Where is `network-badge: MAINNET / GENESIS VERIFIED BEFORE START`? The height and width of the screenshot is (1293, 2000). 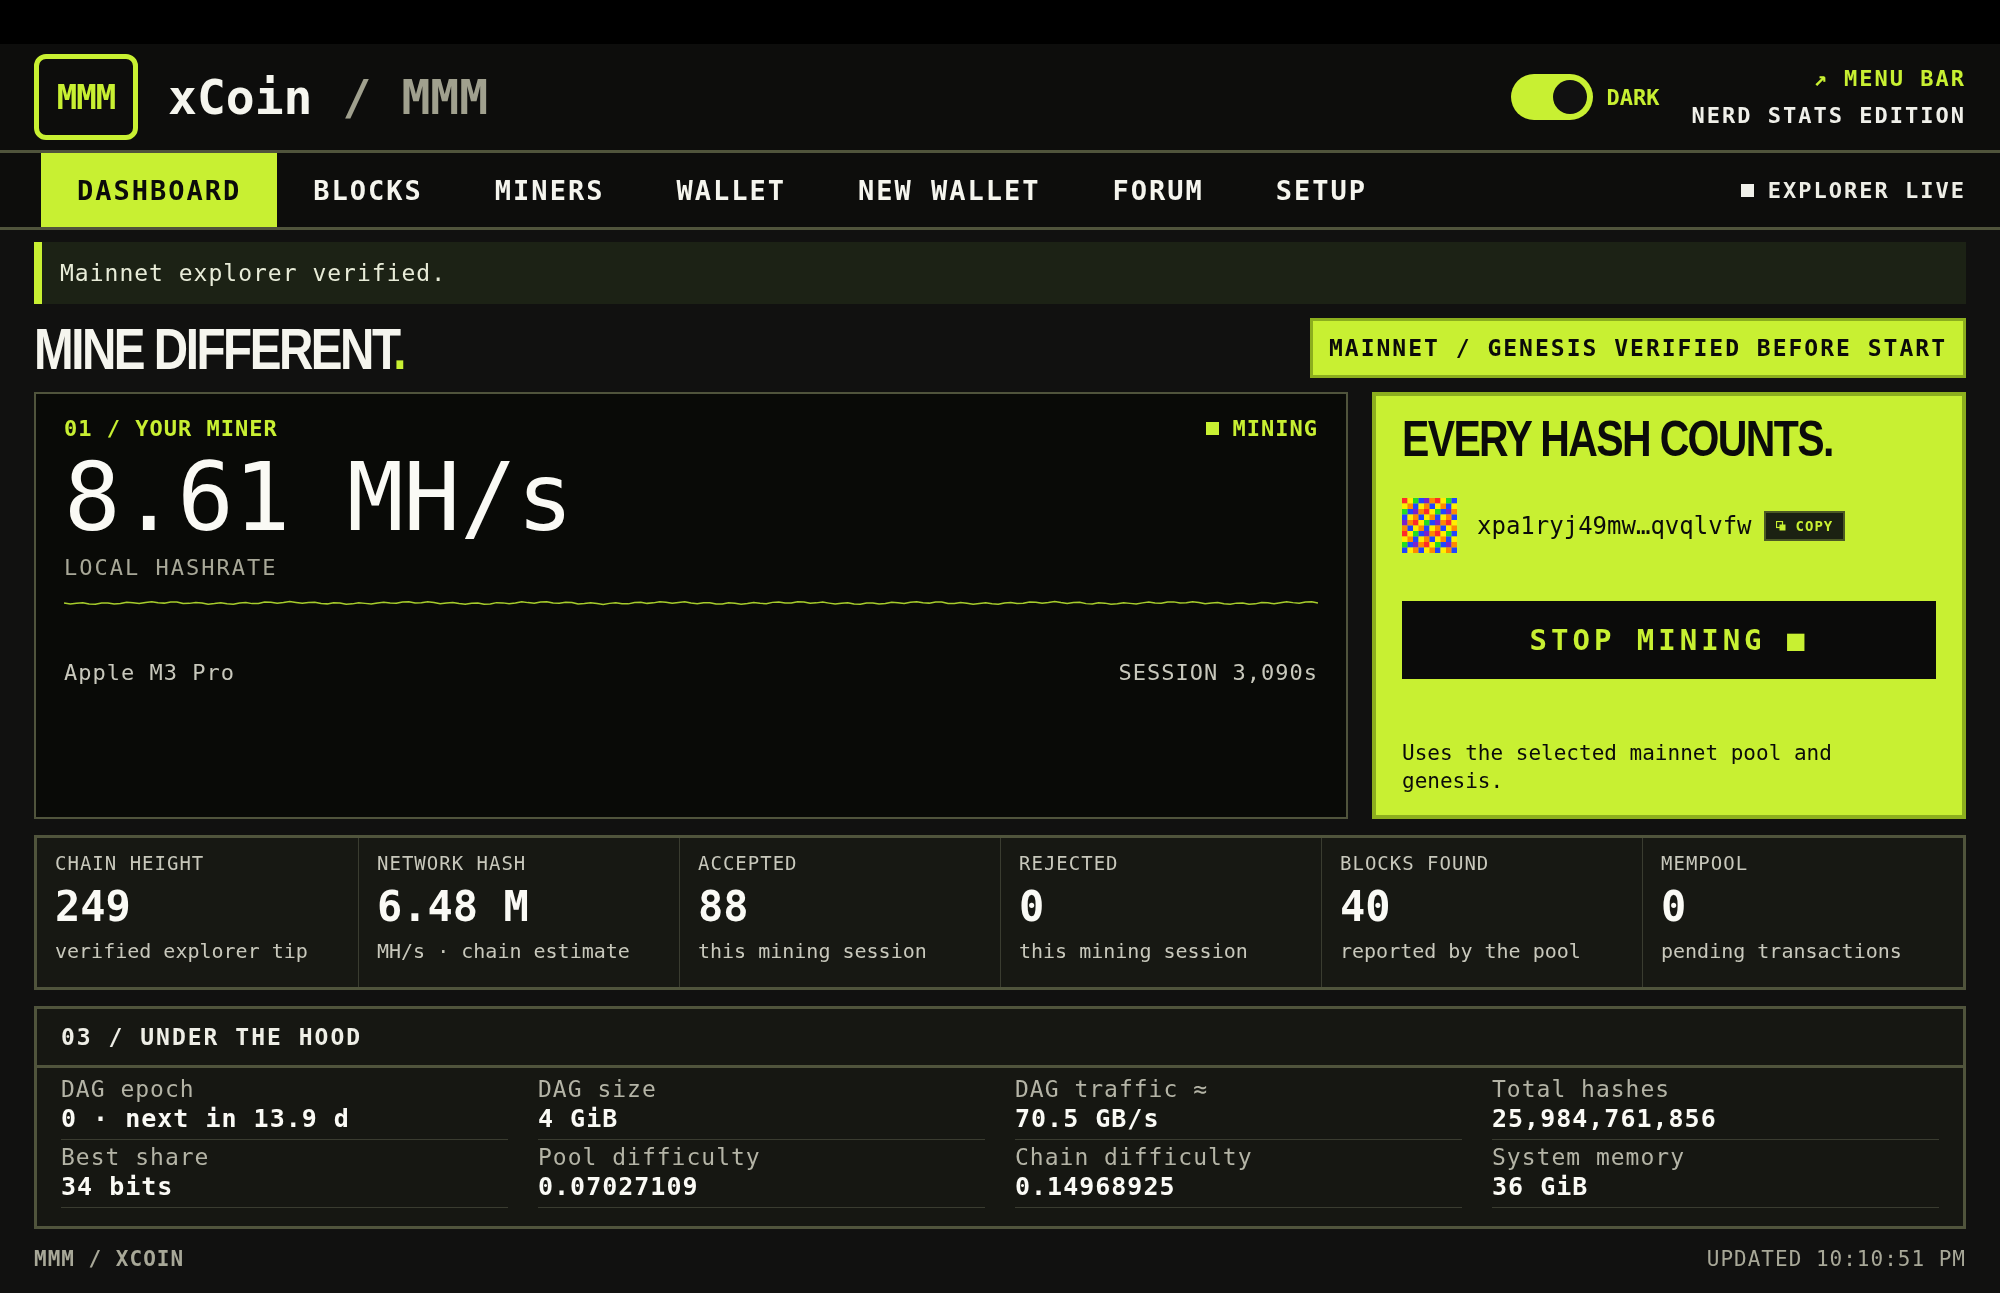
network-badge: MAINNET / GENESIS VERIFIED BEFORE START is located at coordinates (1637, 348).